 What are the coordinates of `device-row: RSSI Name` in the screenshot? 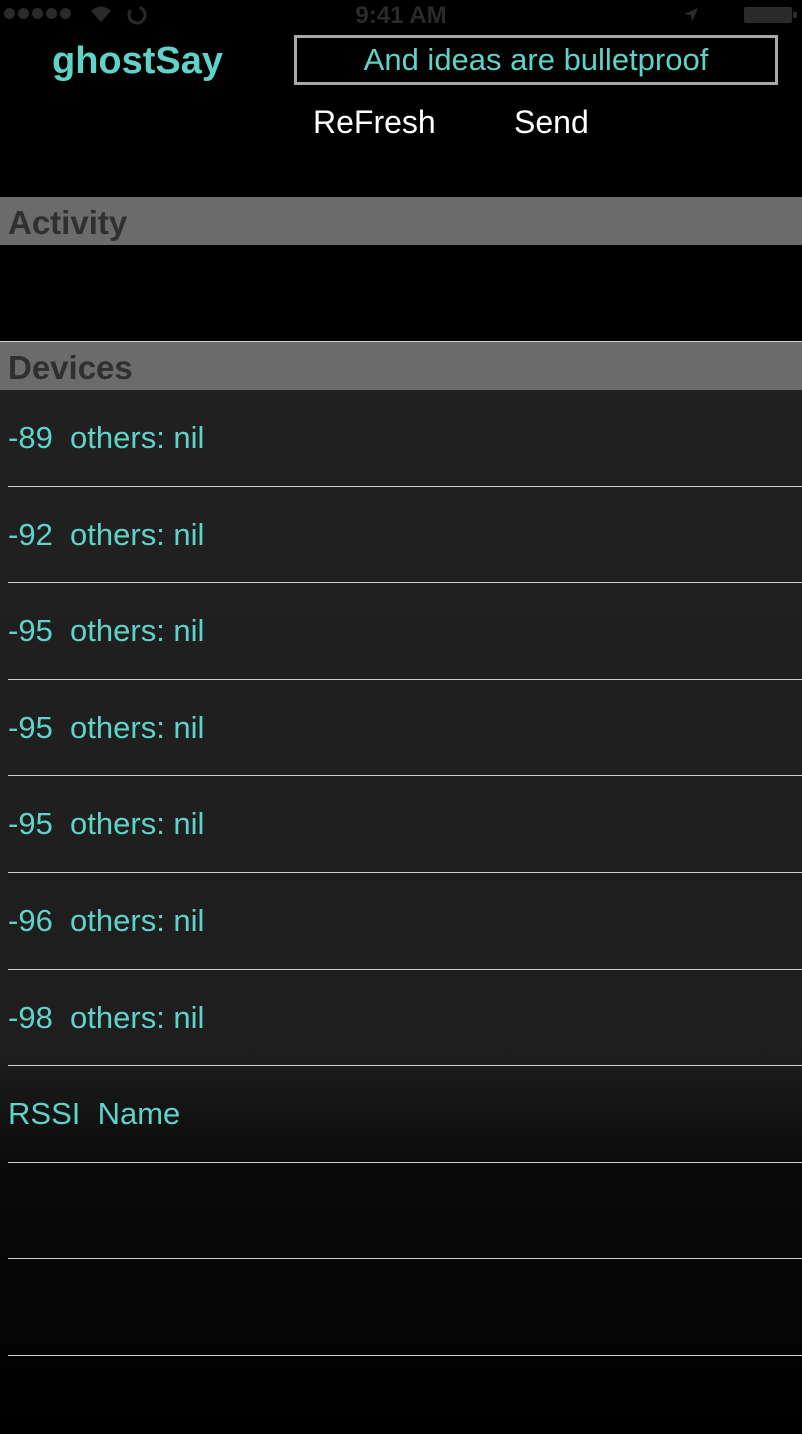 It's located at (401, 1114).